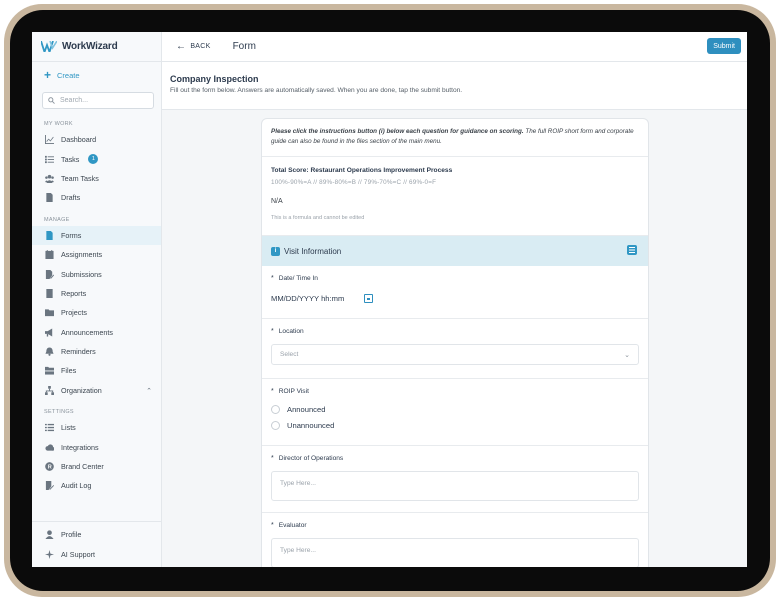  I want to click on brand-logo: WorkWizard, so click(96, 47).